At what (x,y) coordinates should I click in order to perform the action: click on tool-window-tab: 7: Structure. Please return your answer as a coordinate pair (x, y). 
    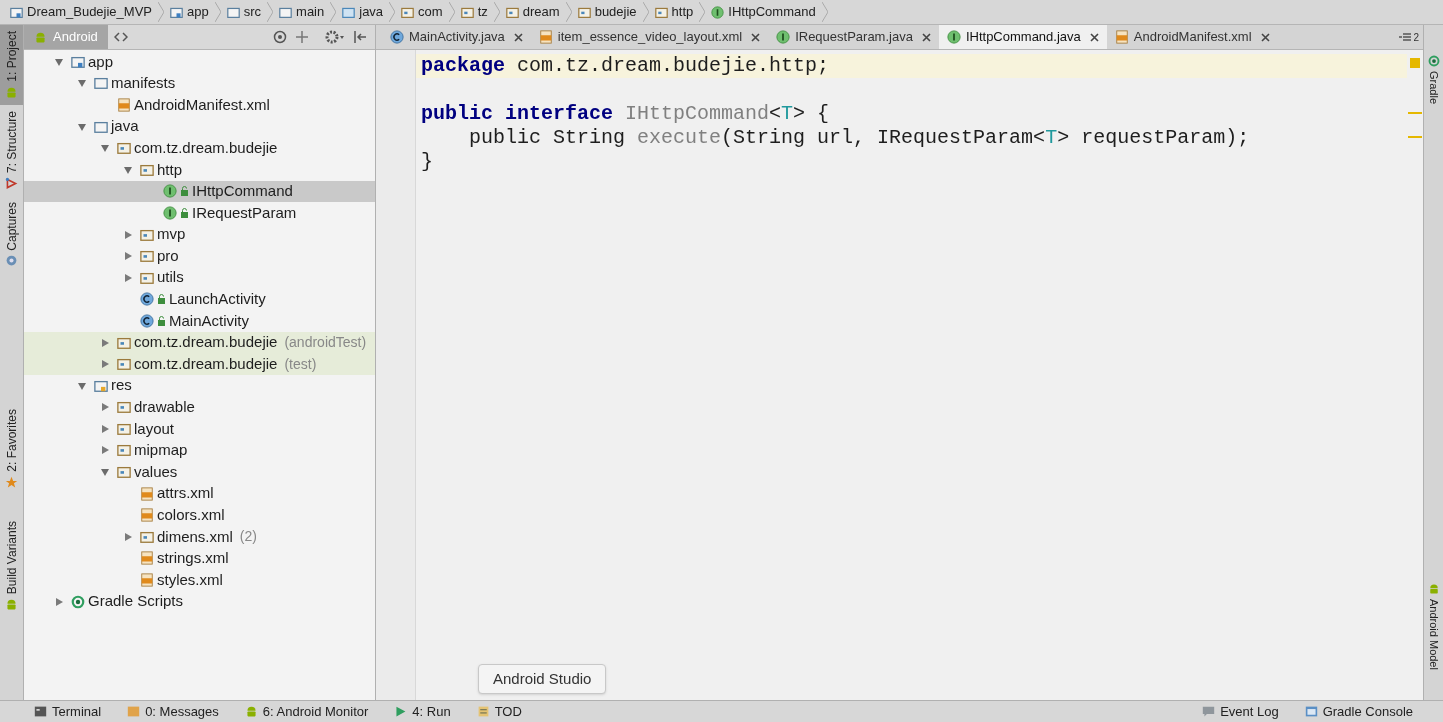
    Looking at the image, I should click on (11, 150).